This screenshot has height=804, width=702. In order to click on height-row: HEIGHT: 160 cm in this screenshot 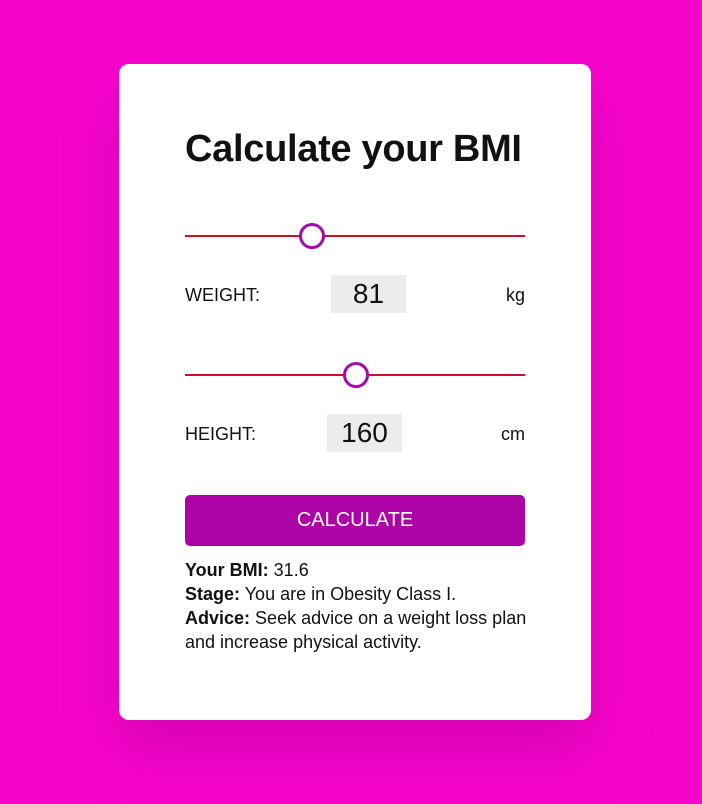, I will do `click(355, 433)`.